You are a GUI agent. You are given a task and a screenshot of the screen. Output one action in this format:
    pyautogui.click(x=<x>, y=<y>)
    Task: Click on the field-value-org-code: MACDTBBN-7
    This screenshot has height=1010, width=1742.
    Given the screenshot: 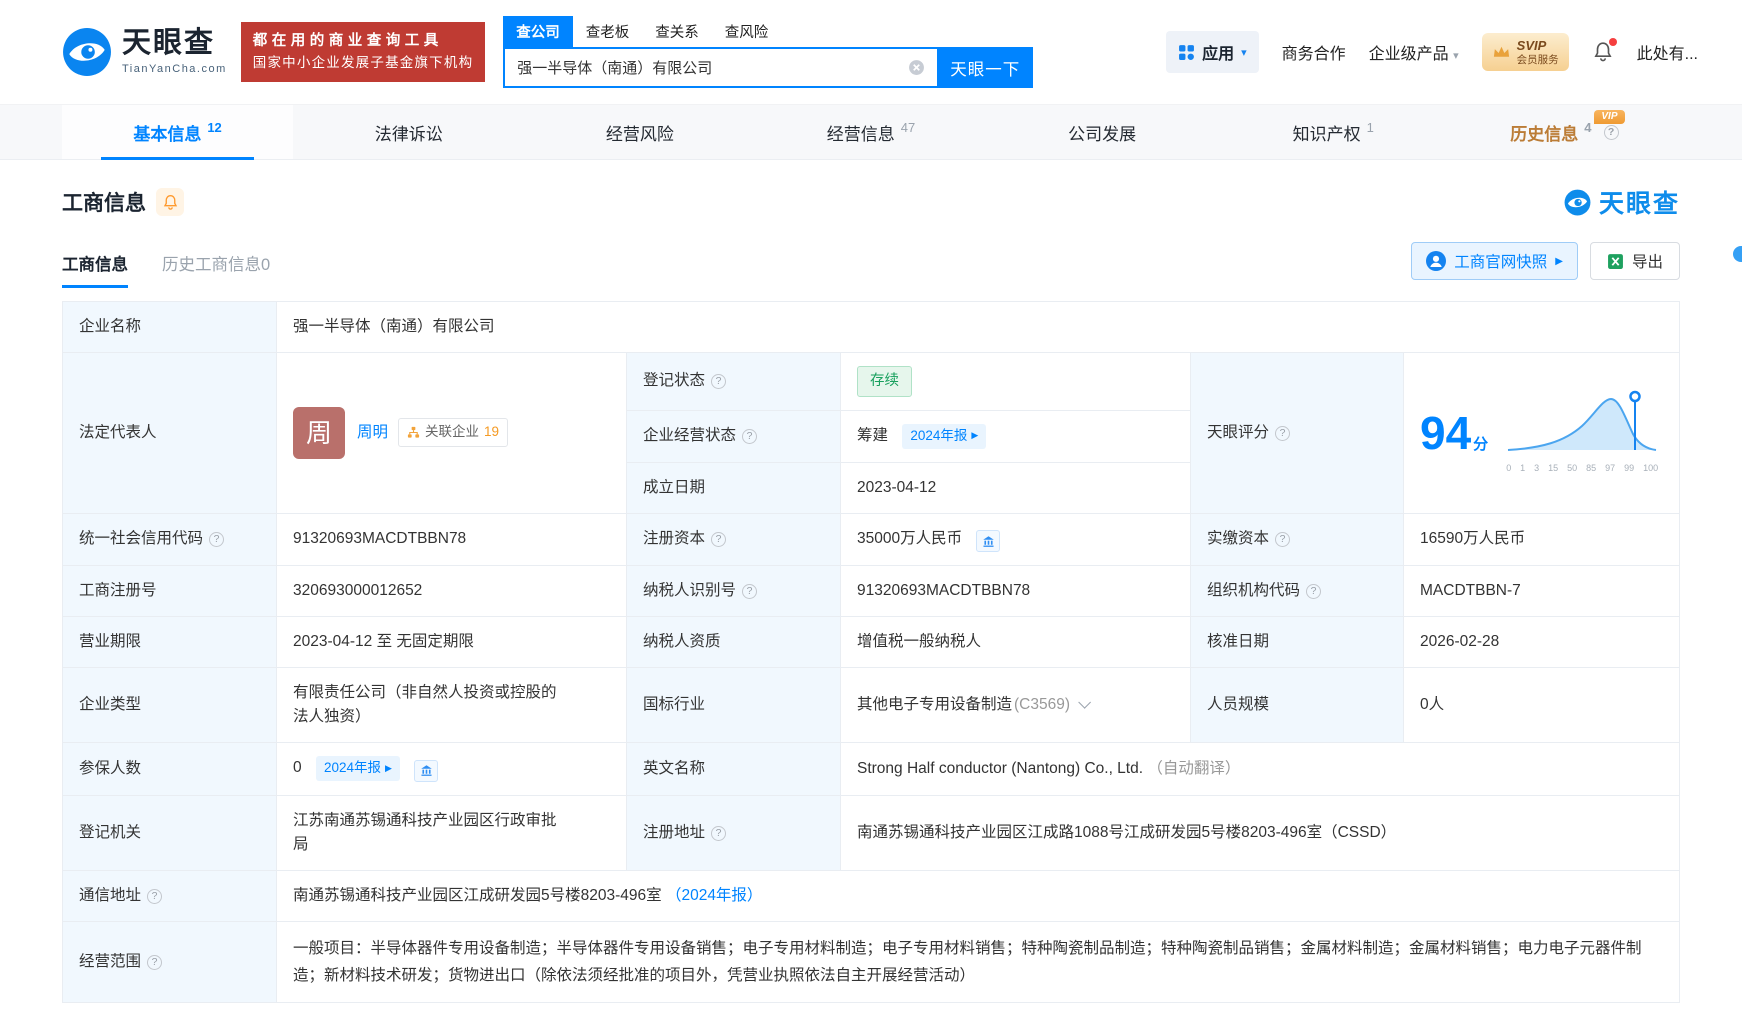 What is the action you would take?
    pyautogui.click(x=1541, y=591)
    